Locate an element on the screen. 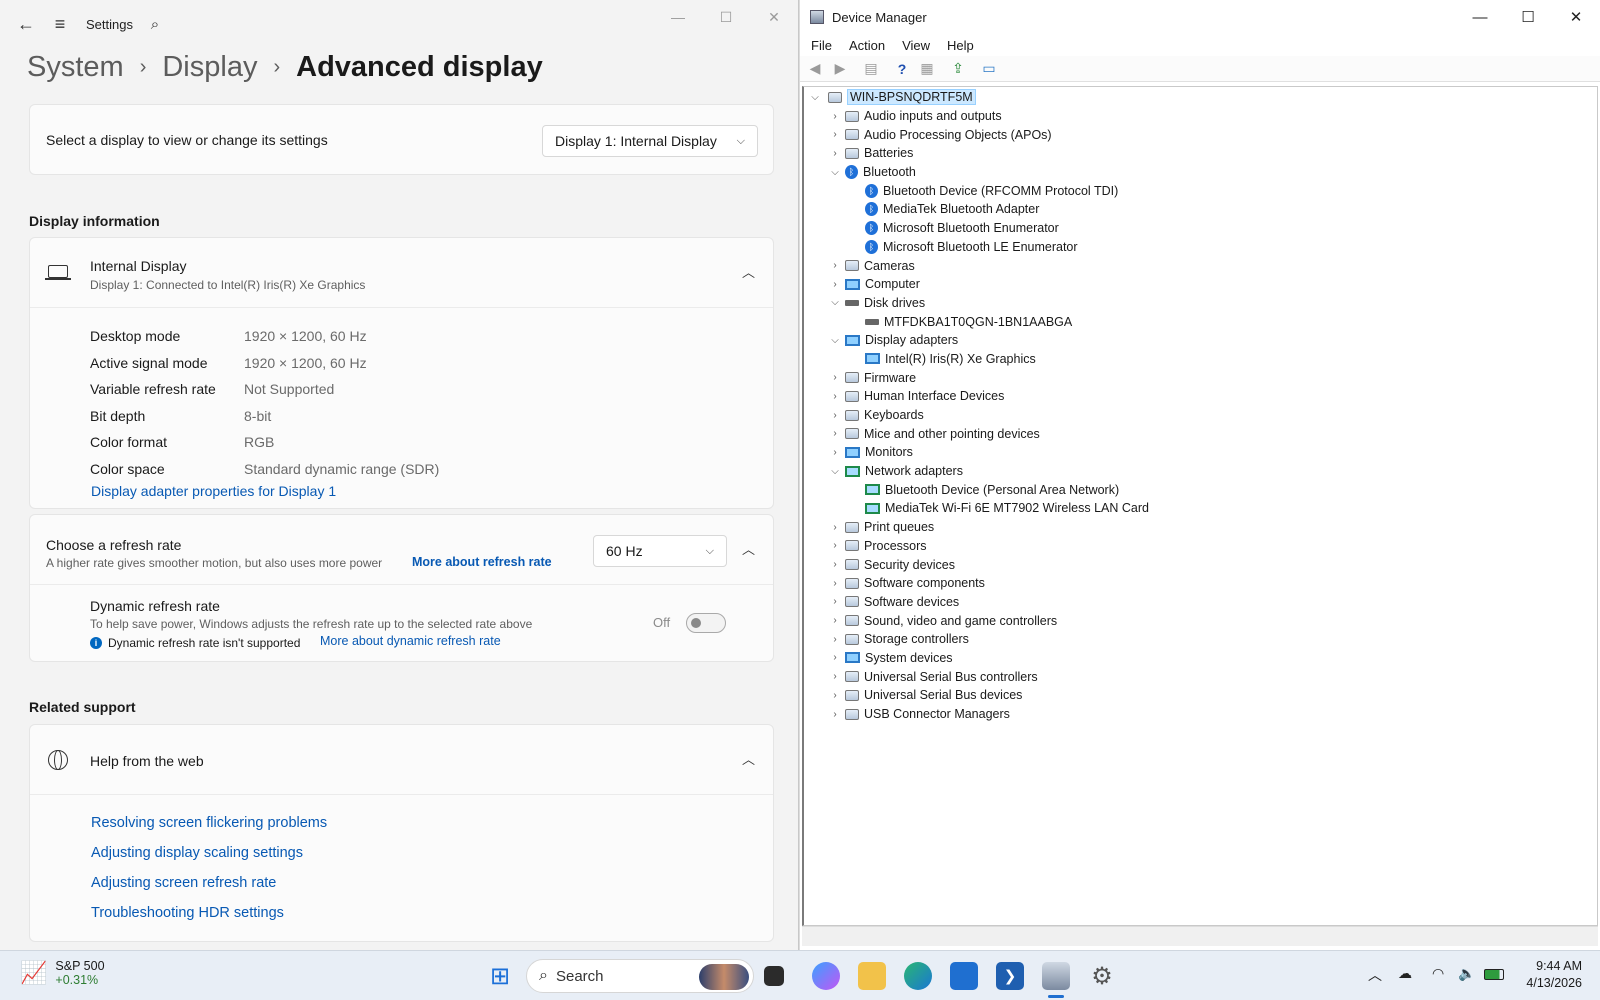 The image size is (1600, 1000). tree-category: › Audio Processing Objects (APOs) is located at coordinates (1200, 134).